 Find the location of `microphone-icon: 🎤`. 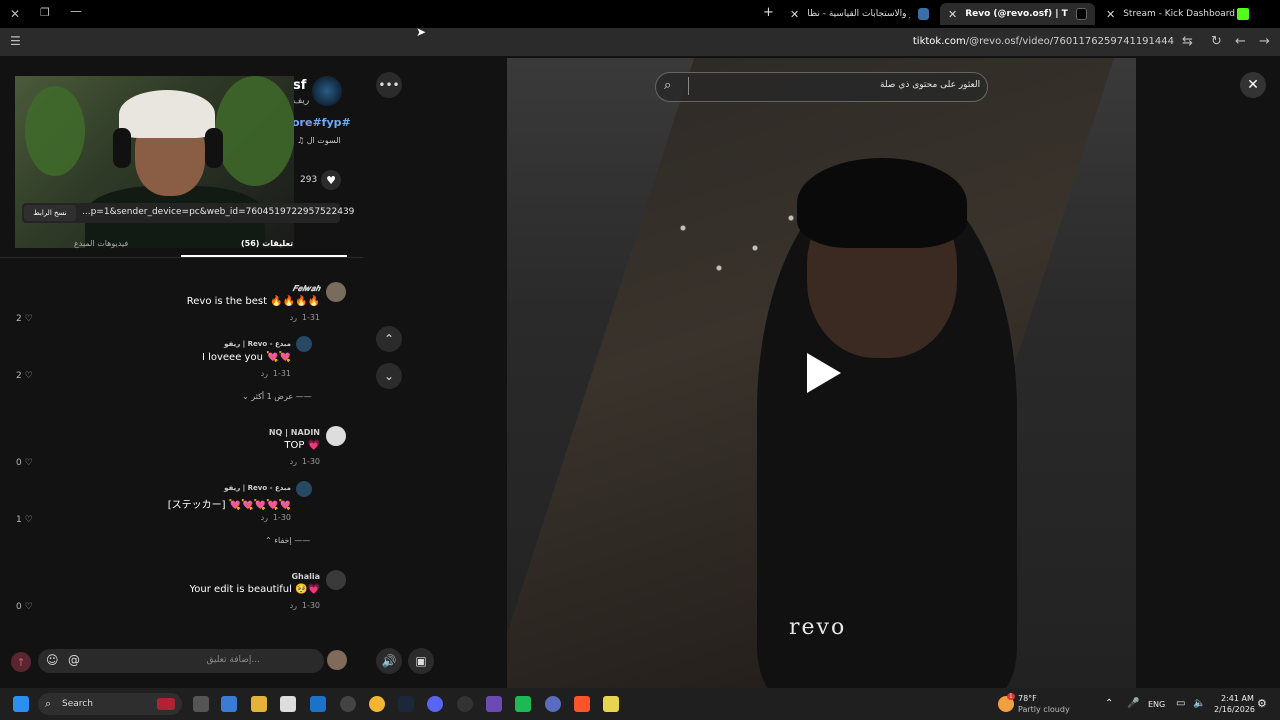

microphone-icon: 🎤 is located at coordinates (1133, 703).